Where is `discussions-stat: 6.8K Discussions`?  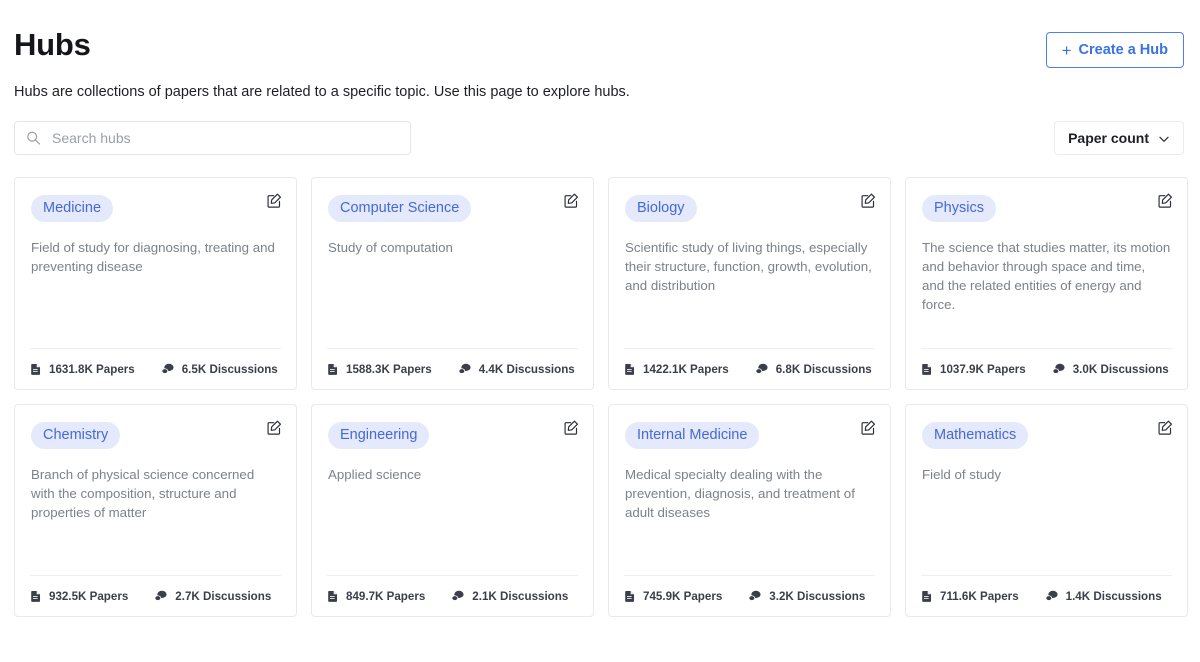
discussions-stat: 6.8K Discussions is located at coordinates (813, 369).